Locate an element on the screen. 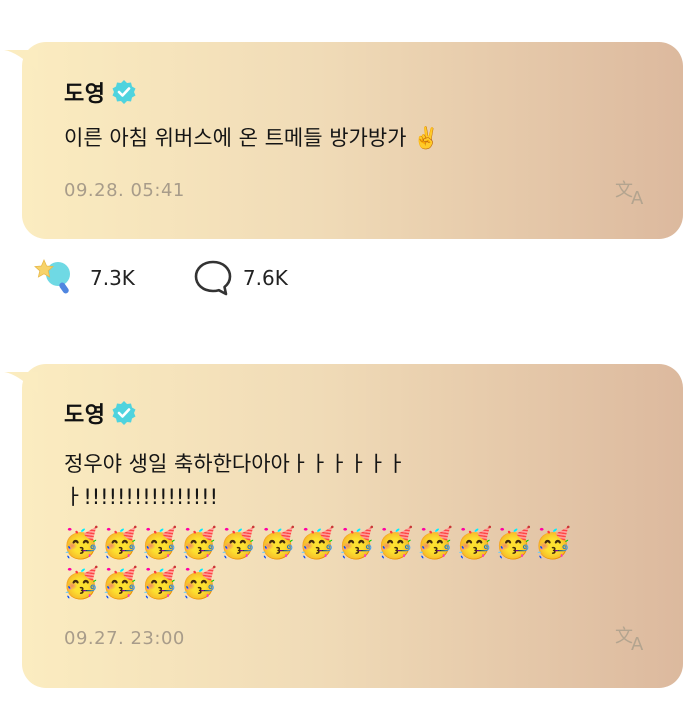  emoji-line: 🥳🥳🥳🥳 is located at coordinates (141, 583).